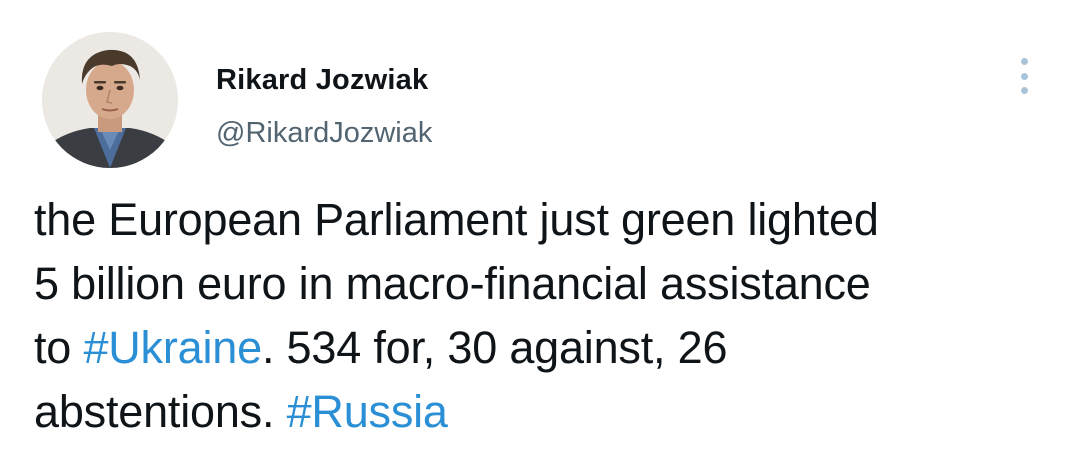 Image resolution: width=1080 pixels, height=475 pixels. I want to click on tweet-text-line: abstentions. #Russia, so click(549, 412).